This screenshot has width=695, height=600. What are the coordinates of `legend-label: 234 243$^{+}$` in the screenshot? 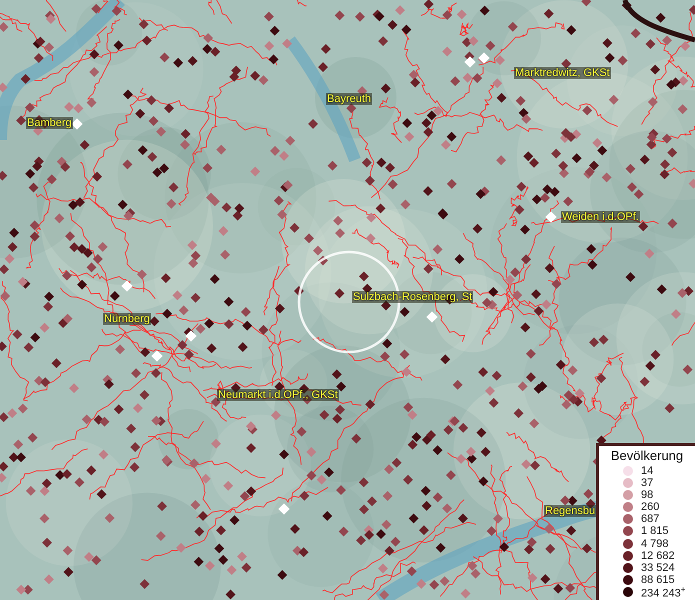 It's located at (663, 592).